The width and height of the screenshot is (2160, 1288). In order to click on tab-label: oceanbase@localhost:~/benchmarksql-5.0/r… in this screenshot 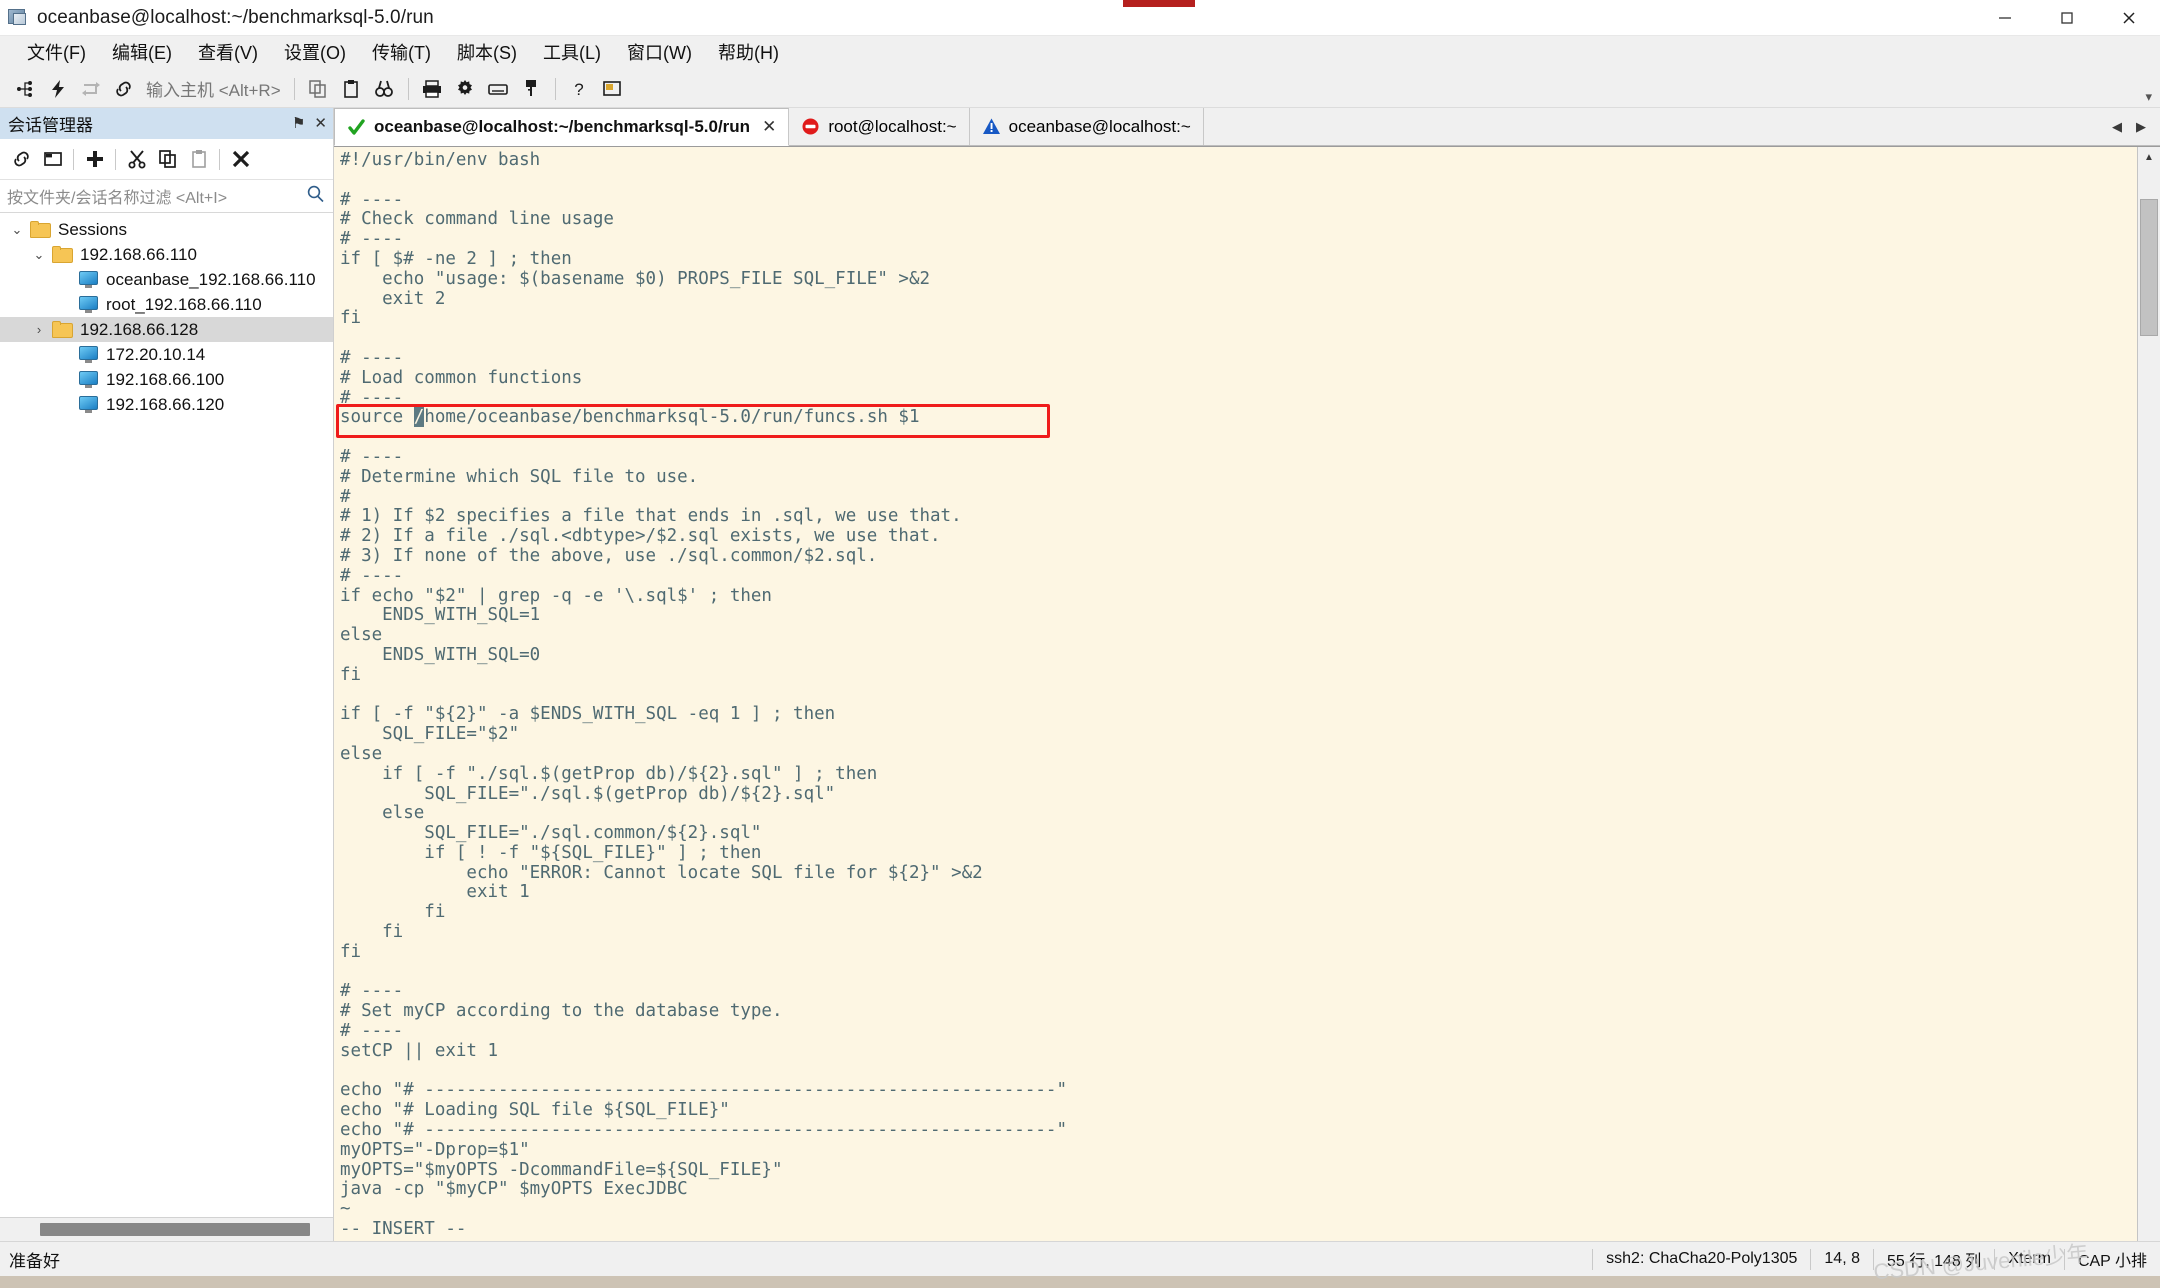, I will do `click(562, 126)`.